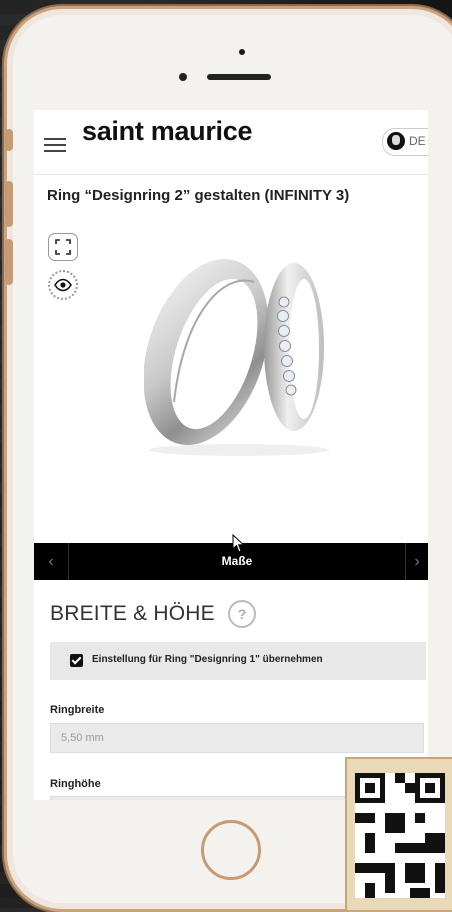 Image resolution: width=452 pixels, height=912 pixels. Describe the element at coordinates (75, 784) in the screenshot. I see `ring-height-label: Ringhöhe` at that location.